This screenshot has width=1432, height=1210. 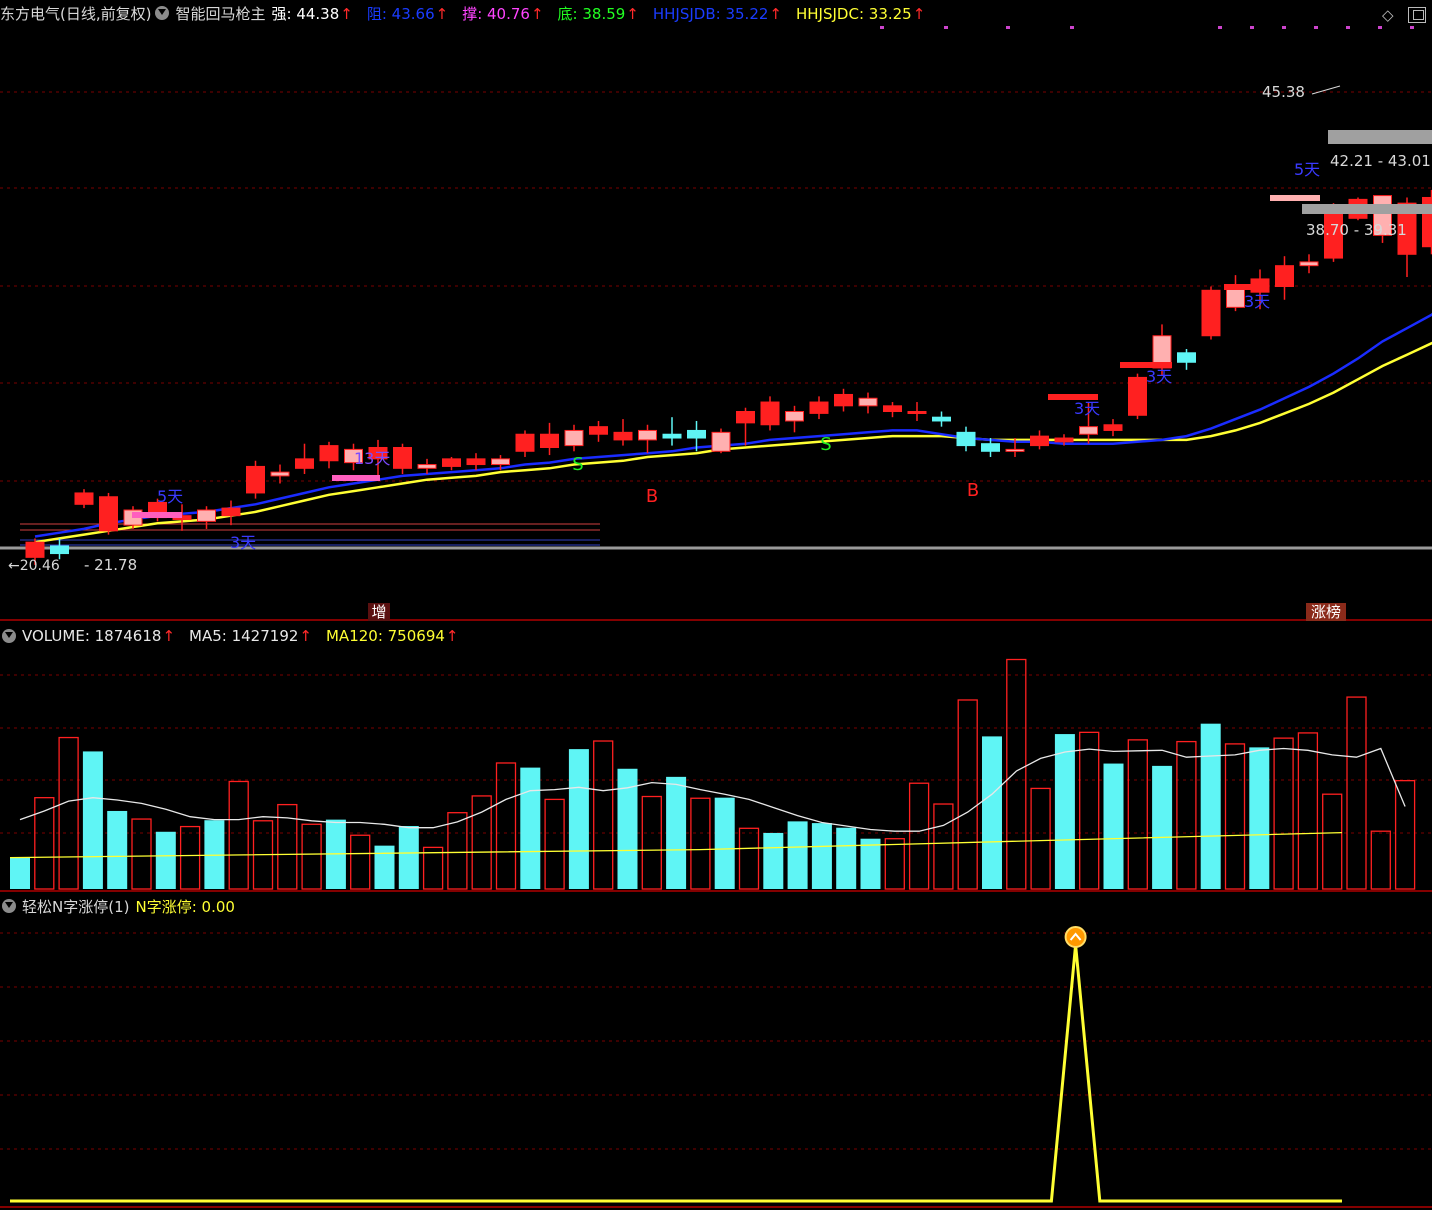 What do you see at coordinates (1257, 301) in the screenshot?
I see `day-count-label: 3天` at bounding box center [1257, 301].